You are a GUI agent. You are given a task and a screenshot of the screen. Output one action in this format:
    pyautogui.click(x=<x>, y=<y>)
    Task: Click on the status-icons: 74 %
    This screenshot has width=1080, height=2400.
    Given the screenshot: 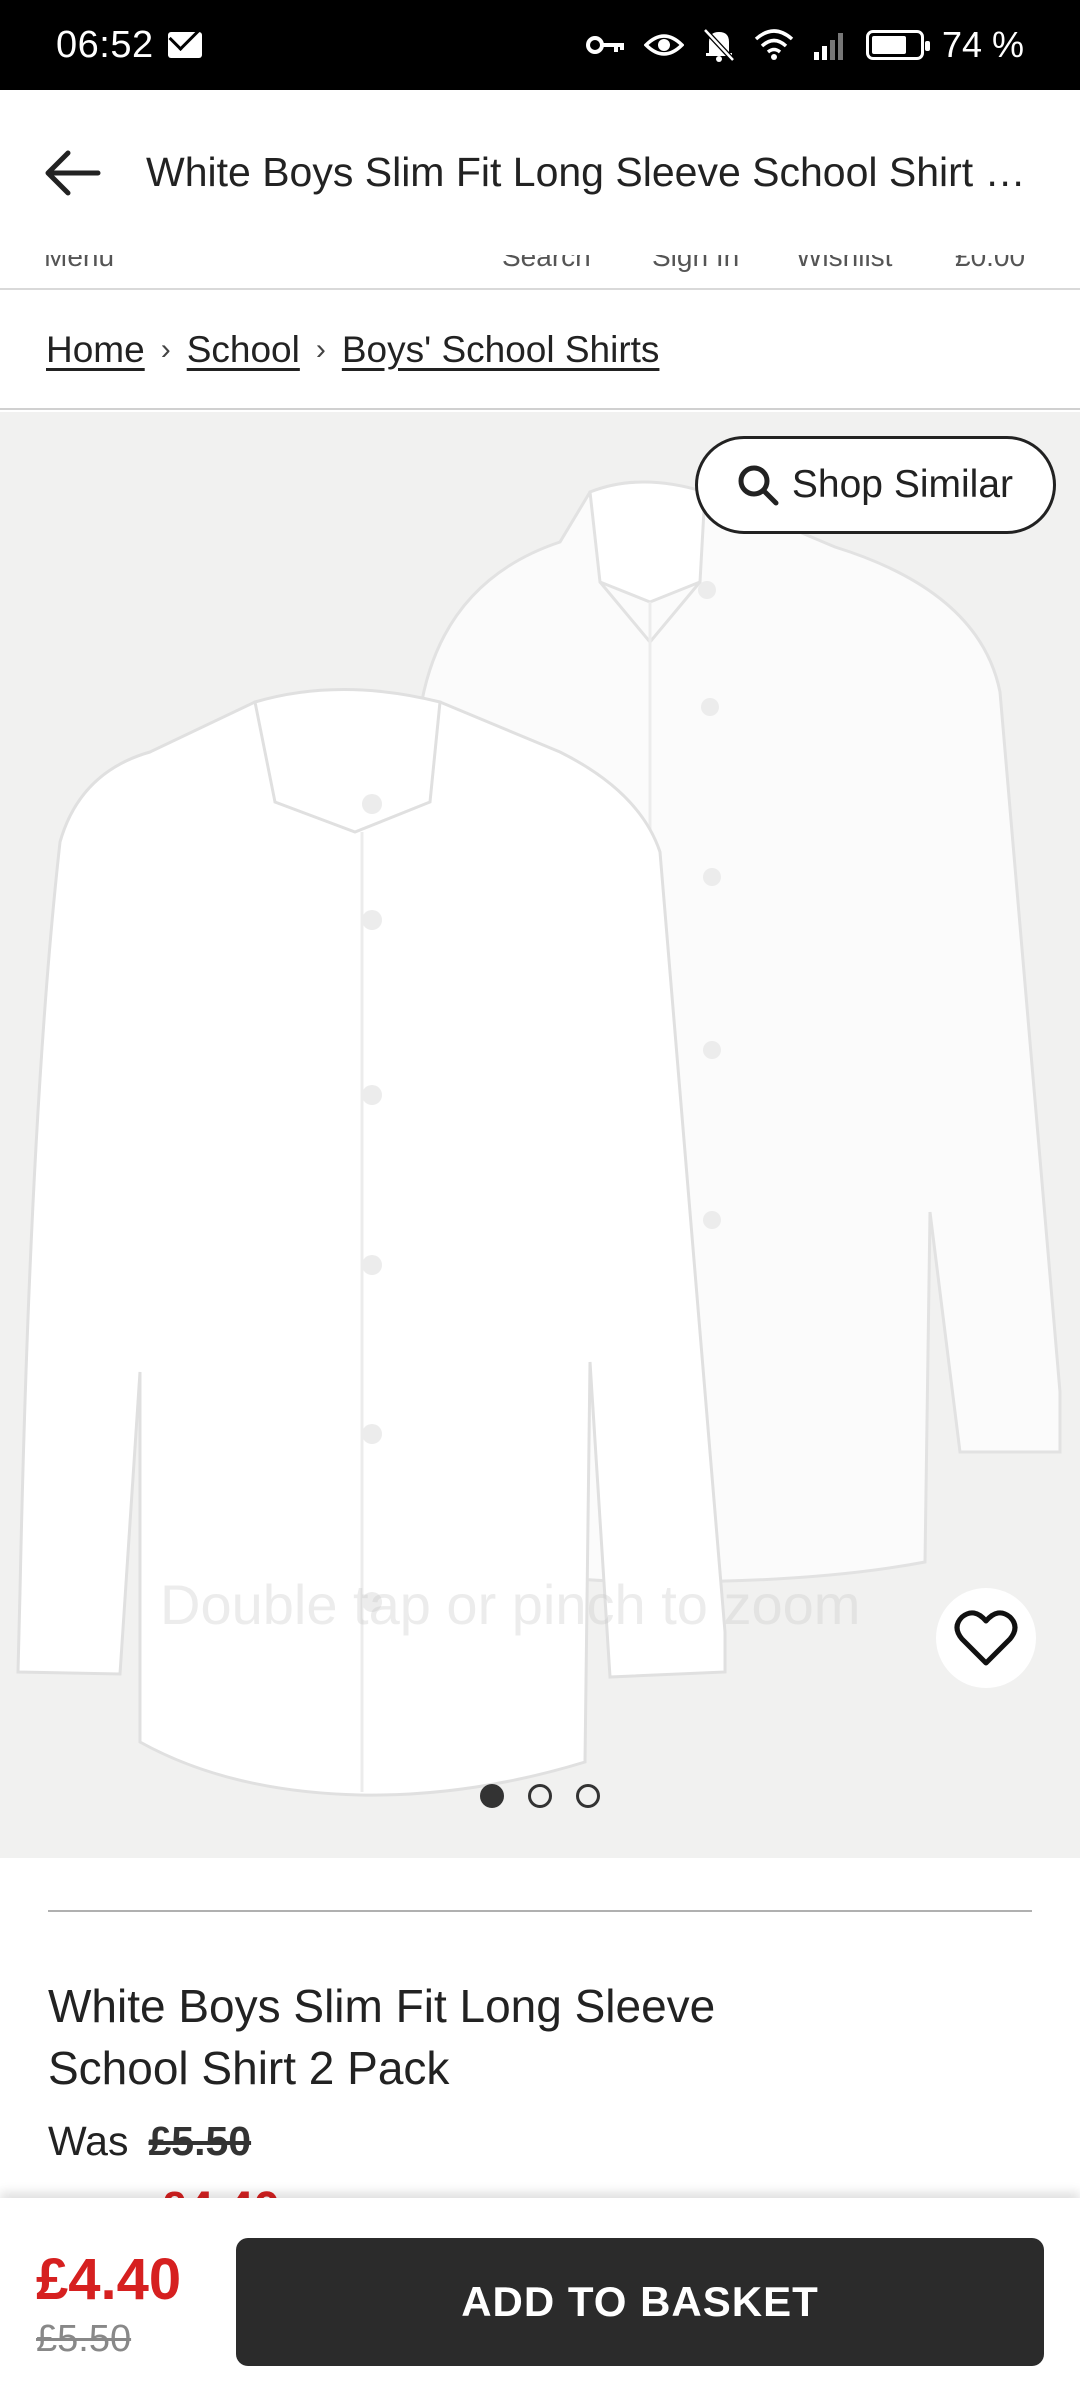 What is the action you would take?
    pyautogui.click(x=804, y=45)
    